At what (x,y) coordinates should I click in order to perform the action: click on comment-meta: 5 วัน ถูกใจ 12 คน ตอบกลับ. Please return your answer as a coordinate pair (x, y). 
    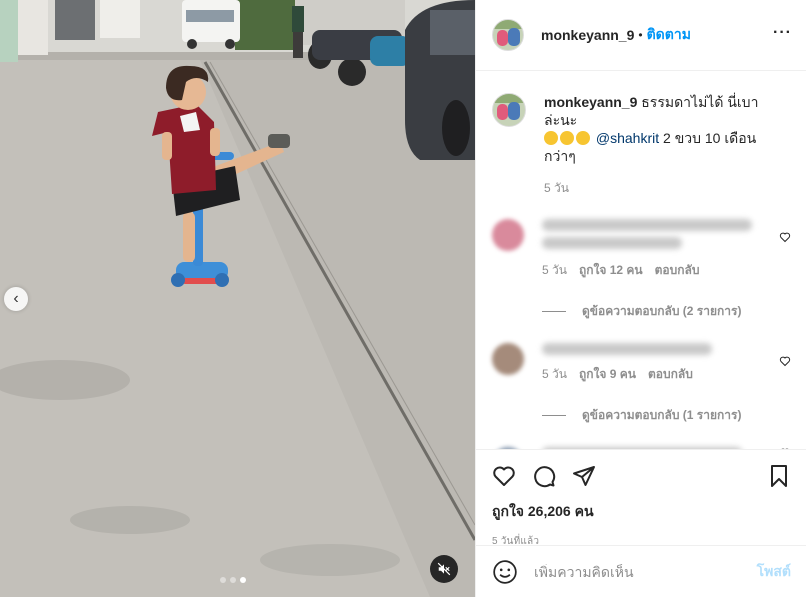
    Looking at the image, I should click on (657, 270).